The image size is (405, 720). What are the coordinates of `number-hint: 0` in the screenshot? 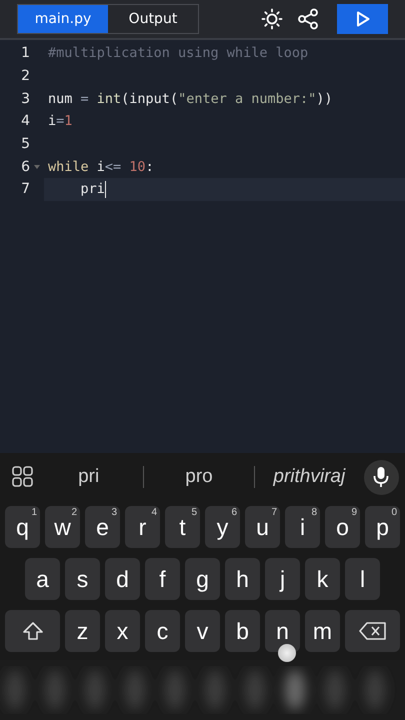 It's located at (394, 512).